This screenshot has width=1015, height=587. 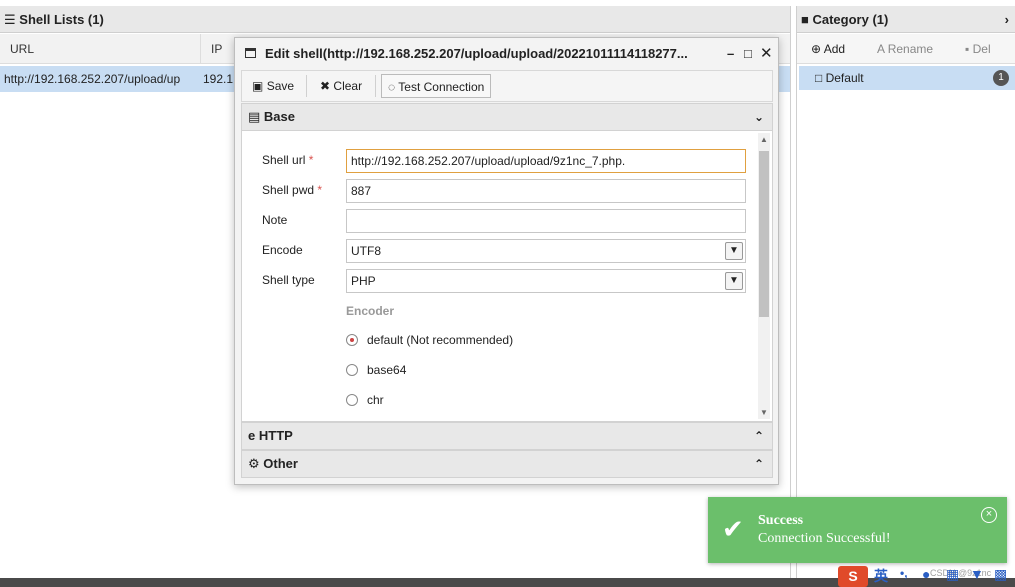 What do you see at coordinates (816, 49) in the screenshot?
I see `plus-icon: ⊕` at bounding box center [816, 49].